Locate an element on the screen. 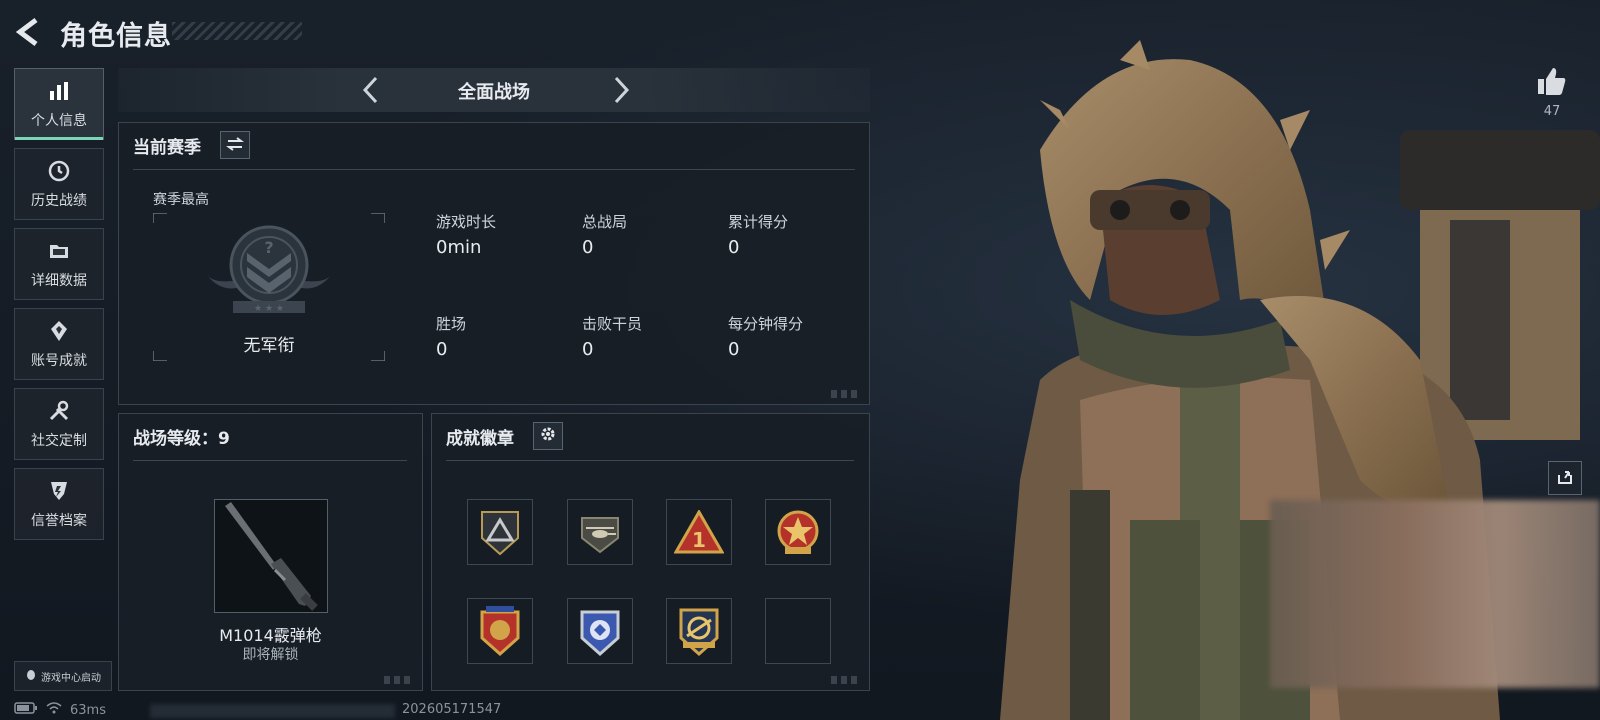 This screenshot has height=720, width=1600. status-bar: 63ms is located at coordinates (60, 710).